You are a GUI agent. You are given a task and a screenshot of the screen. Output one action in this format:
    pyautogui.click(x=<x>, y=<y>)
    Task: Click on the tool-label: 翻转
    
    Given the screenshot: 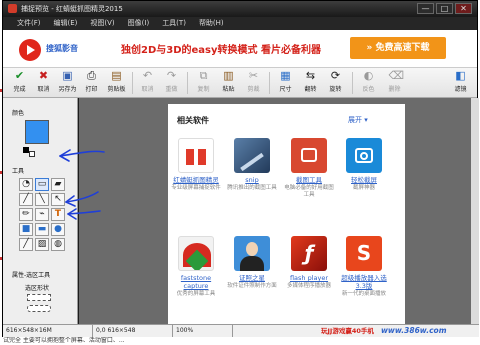 What is the action you would take?
    pyautogui.click(x=310, y=89)
    